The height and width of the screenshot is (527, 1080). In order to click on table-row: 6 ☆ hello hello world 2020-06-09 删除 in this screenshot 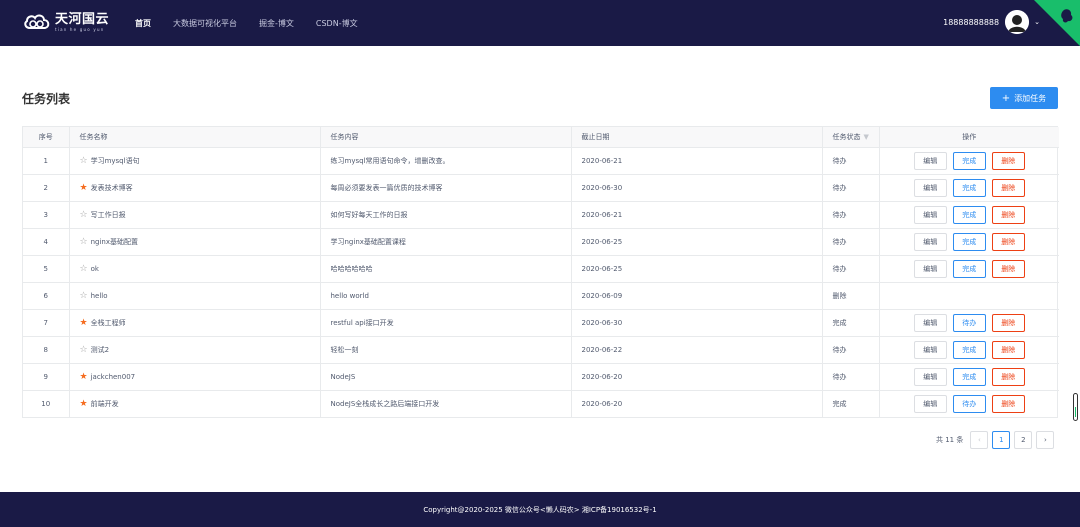, I will do `click(541, 296)`.